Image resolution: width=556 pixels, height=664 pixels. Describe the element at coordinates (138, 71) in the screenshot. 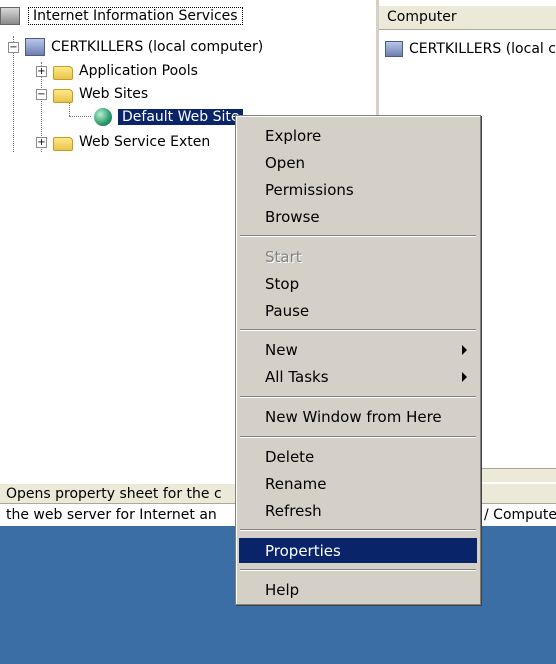

I see `tree-node-app-pools-label: Application Pools` at that location.